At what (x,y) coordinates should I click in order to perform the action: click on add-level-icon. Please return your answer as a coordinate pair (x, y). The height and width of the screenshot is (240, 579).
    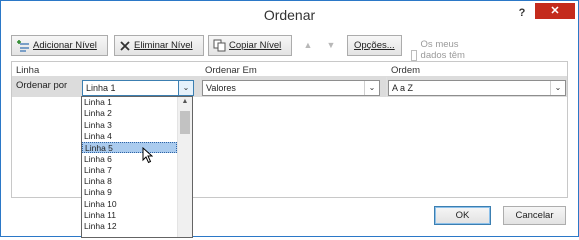
    Looking at the image, I should click on (23, 45).